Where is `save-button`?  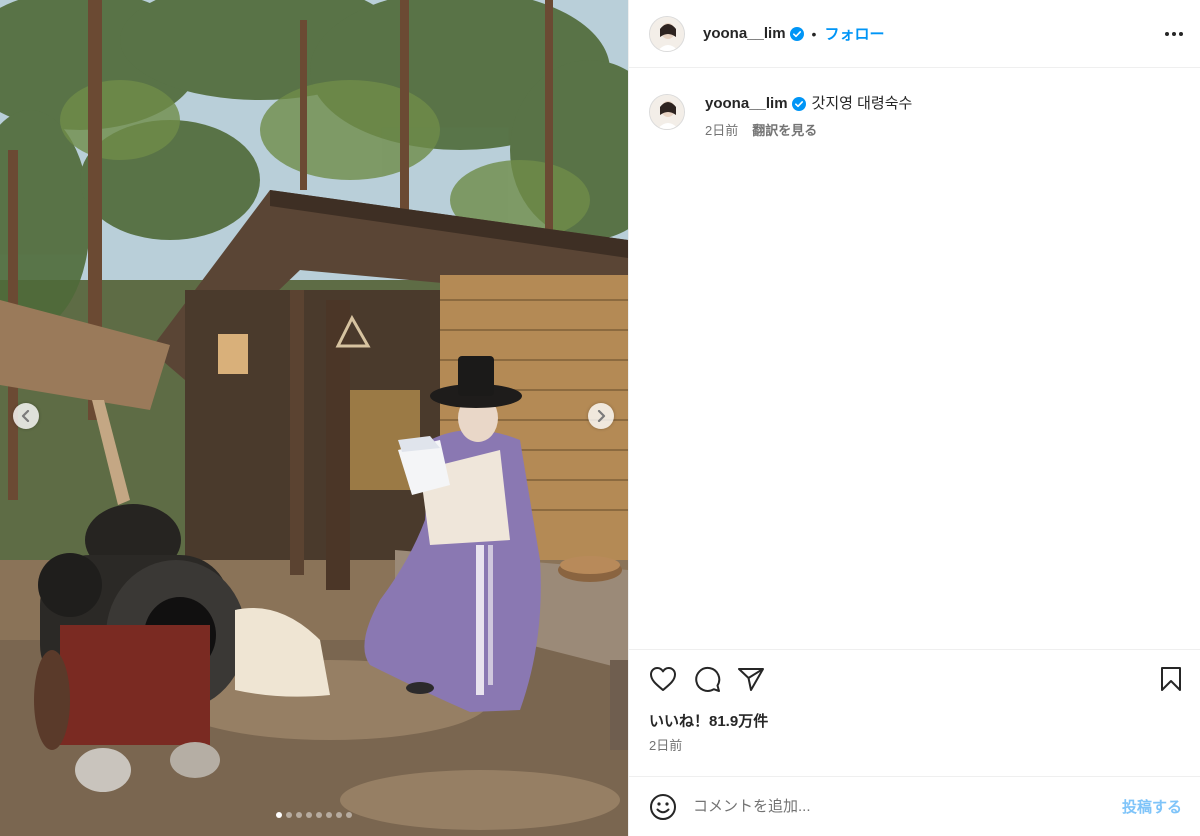
save-button is located at coordinates (1171, 679).